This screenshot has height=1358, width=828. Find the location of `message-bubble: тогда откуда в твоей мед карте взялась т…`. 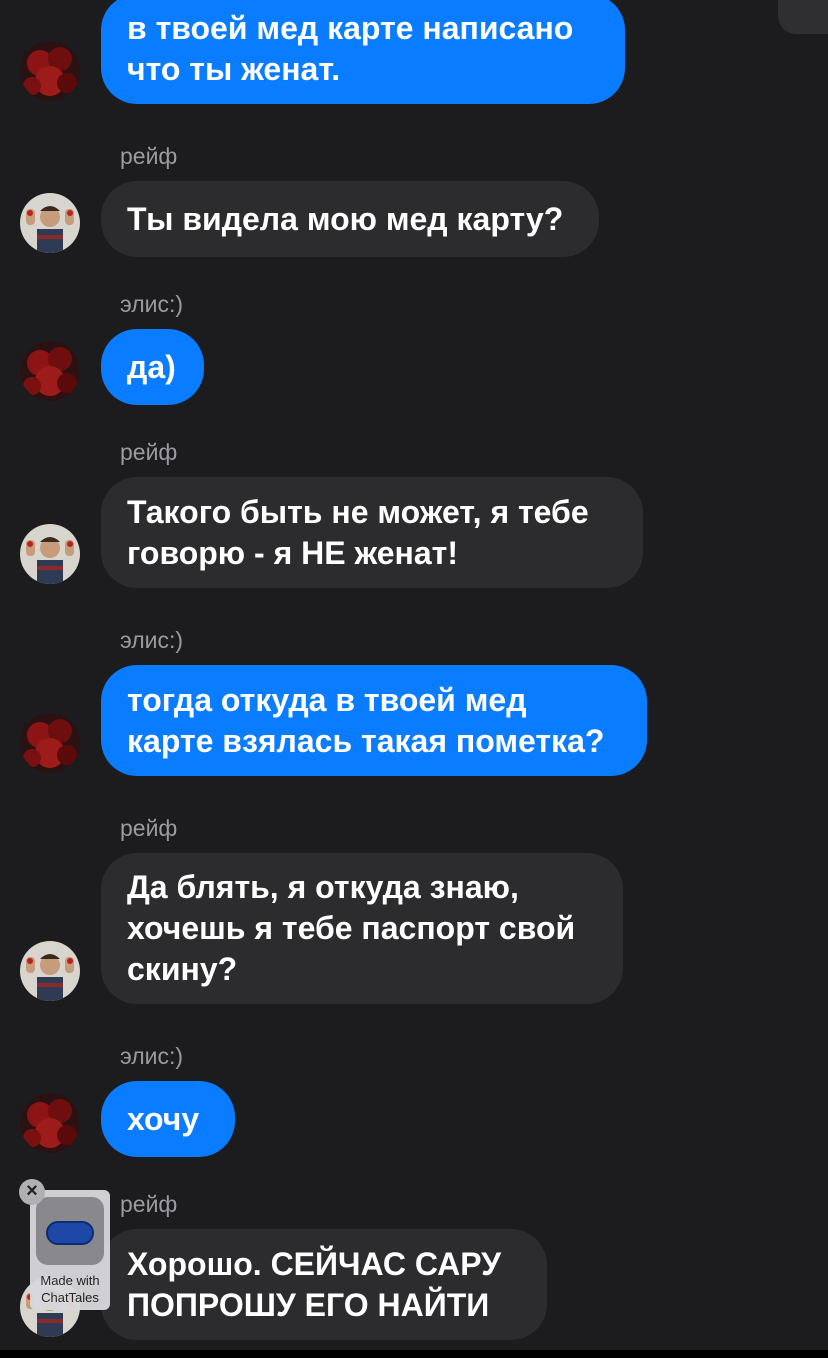

message-bubble: тогда откуда в твоей мед карте взялась т… is located at coordinates (374, 720).